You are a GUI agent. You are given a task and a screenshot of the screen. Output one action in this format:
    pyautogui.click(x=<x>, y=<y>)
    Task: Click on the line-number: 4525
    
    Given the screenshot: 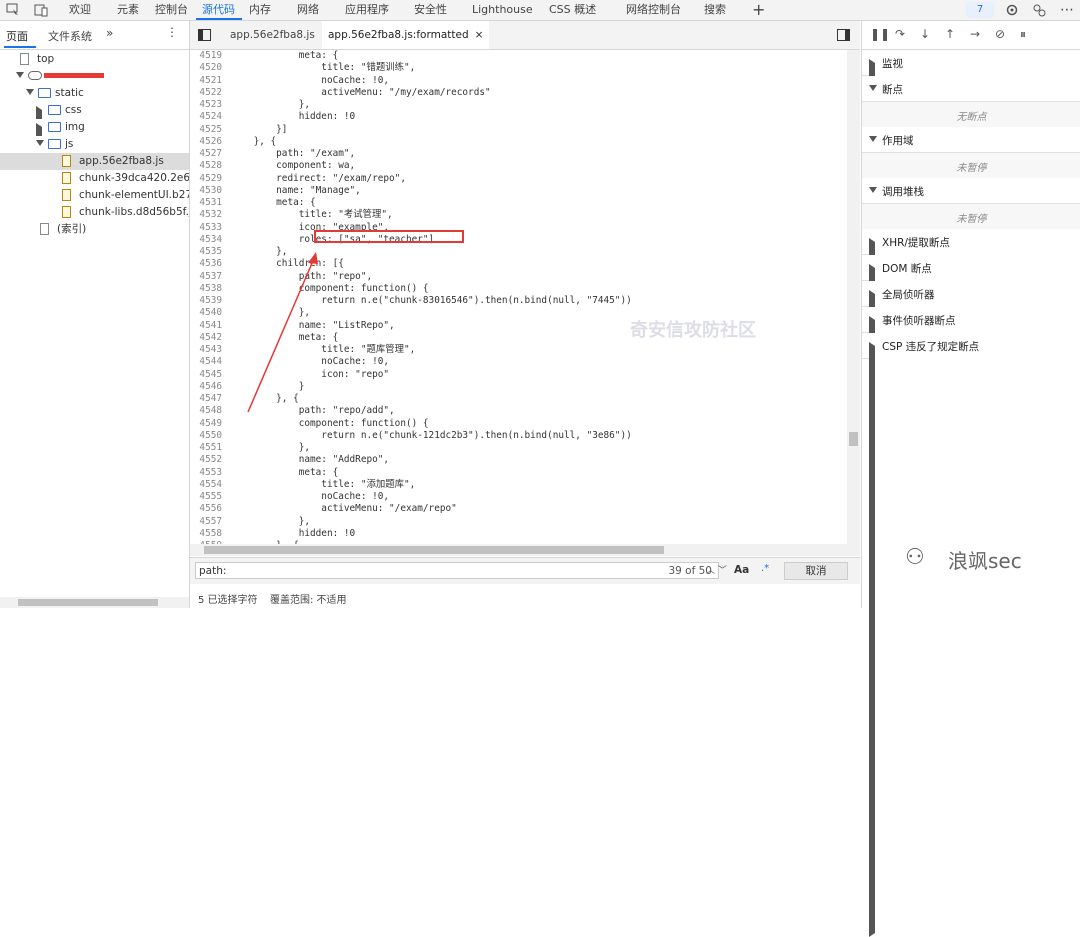 What is the action you would take?
    pyautogui.click(x=206, y=130)
    